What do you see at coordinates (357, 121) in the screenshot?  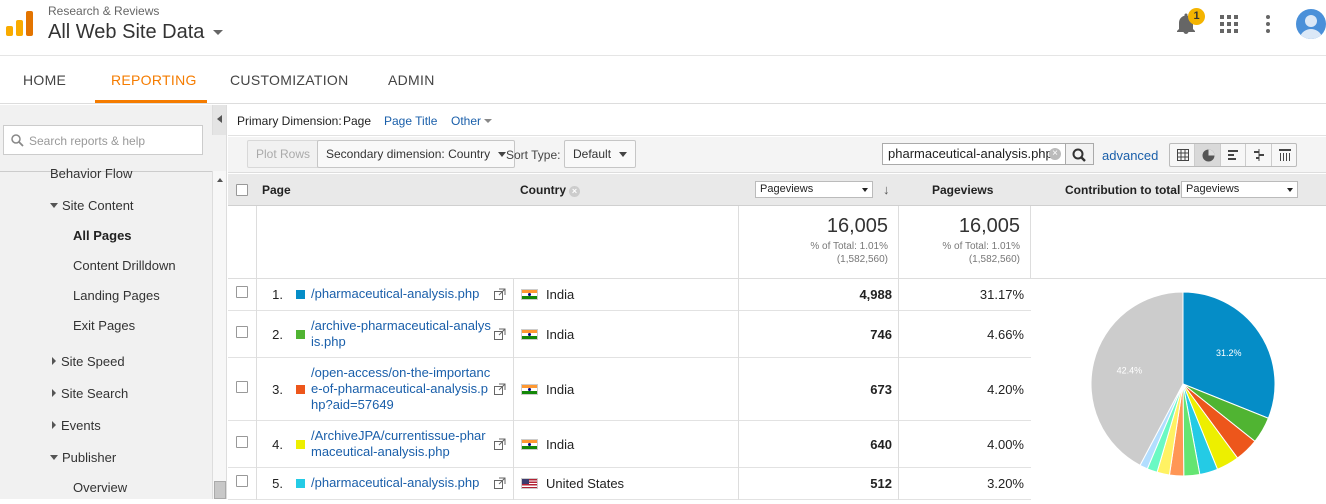 I see `primary-dimension-page: Page` at bounding box center [357, 121].